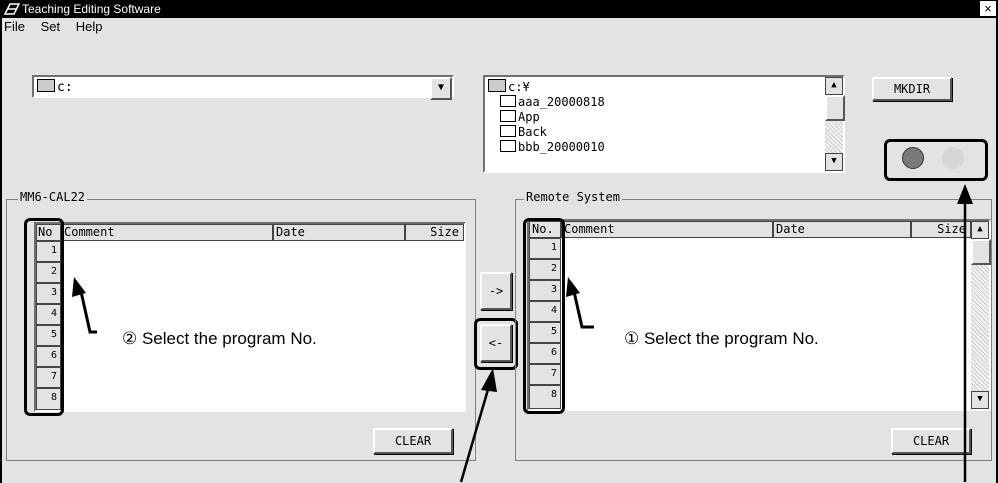 This screenshot has width=998, height=483. I want to click on mkdir-button: MKDIR, so click(912, 89).